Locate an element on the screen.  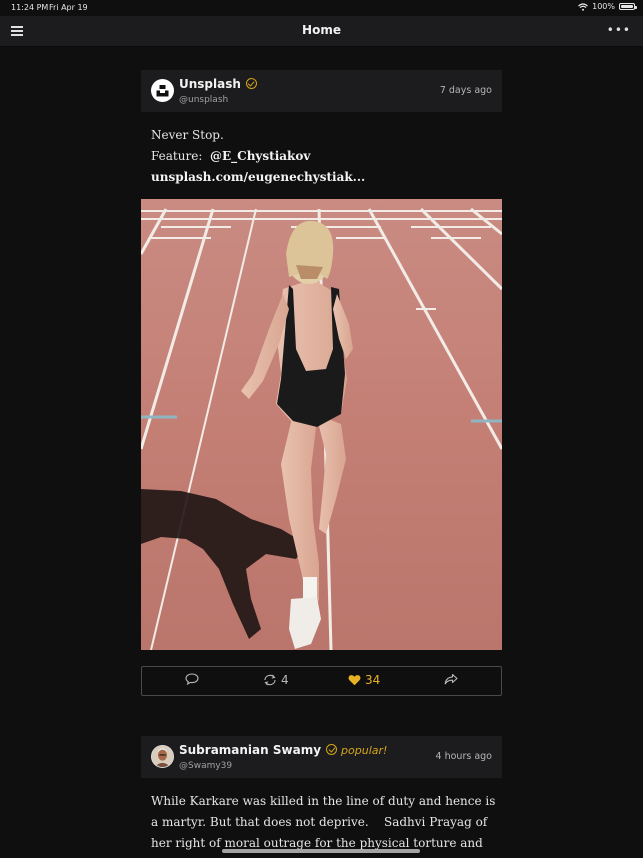
post-header: Unsplash @unsplash 7 days ago is located at coordinates (321, 91).